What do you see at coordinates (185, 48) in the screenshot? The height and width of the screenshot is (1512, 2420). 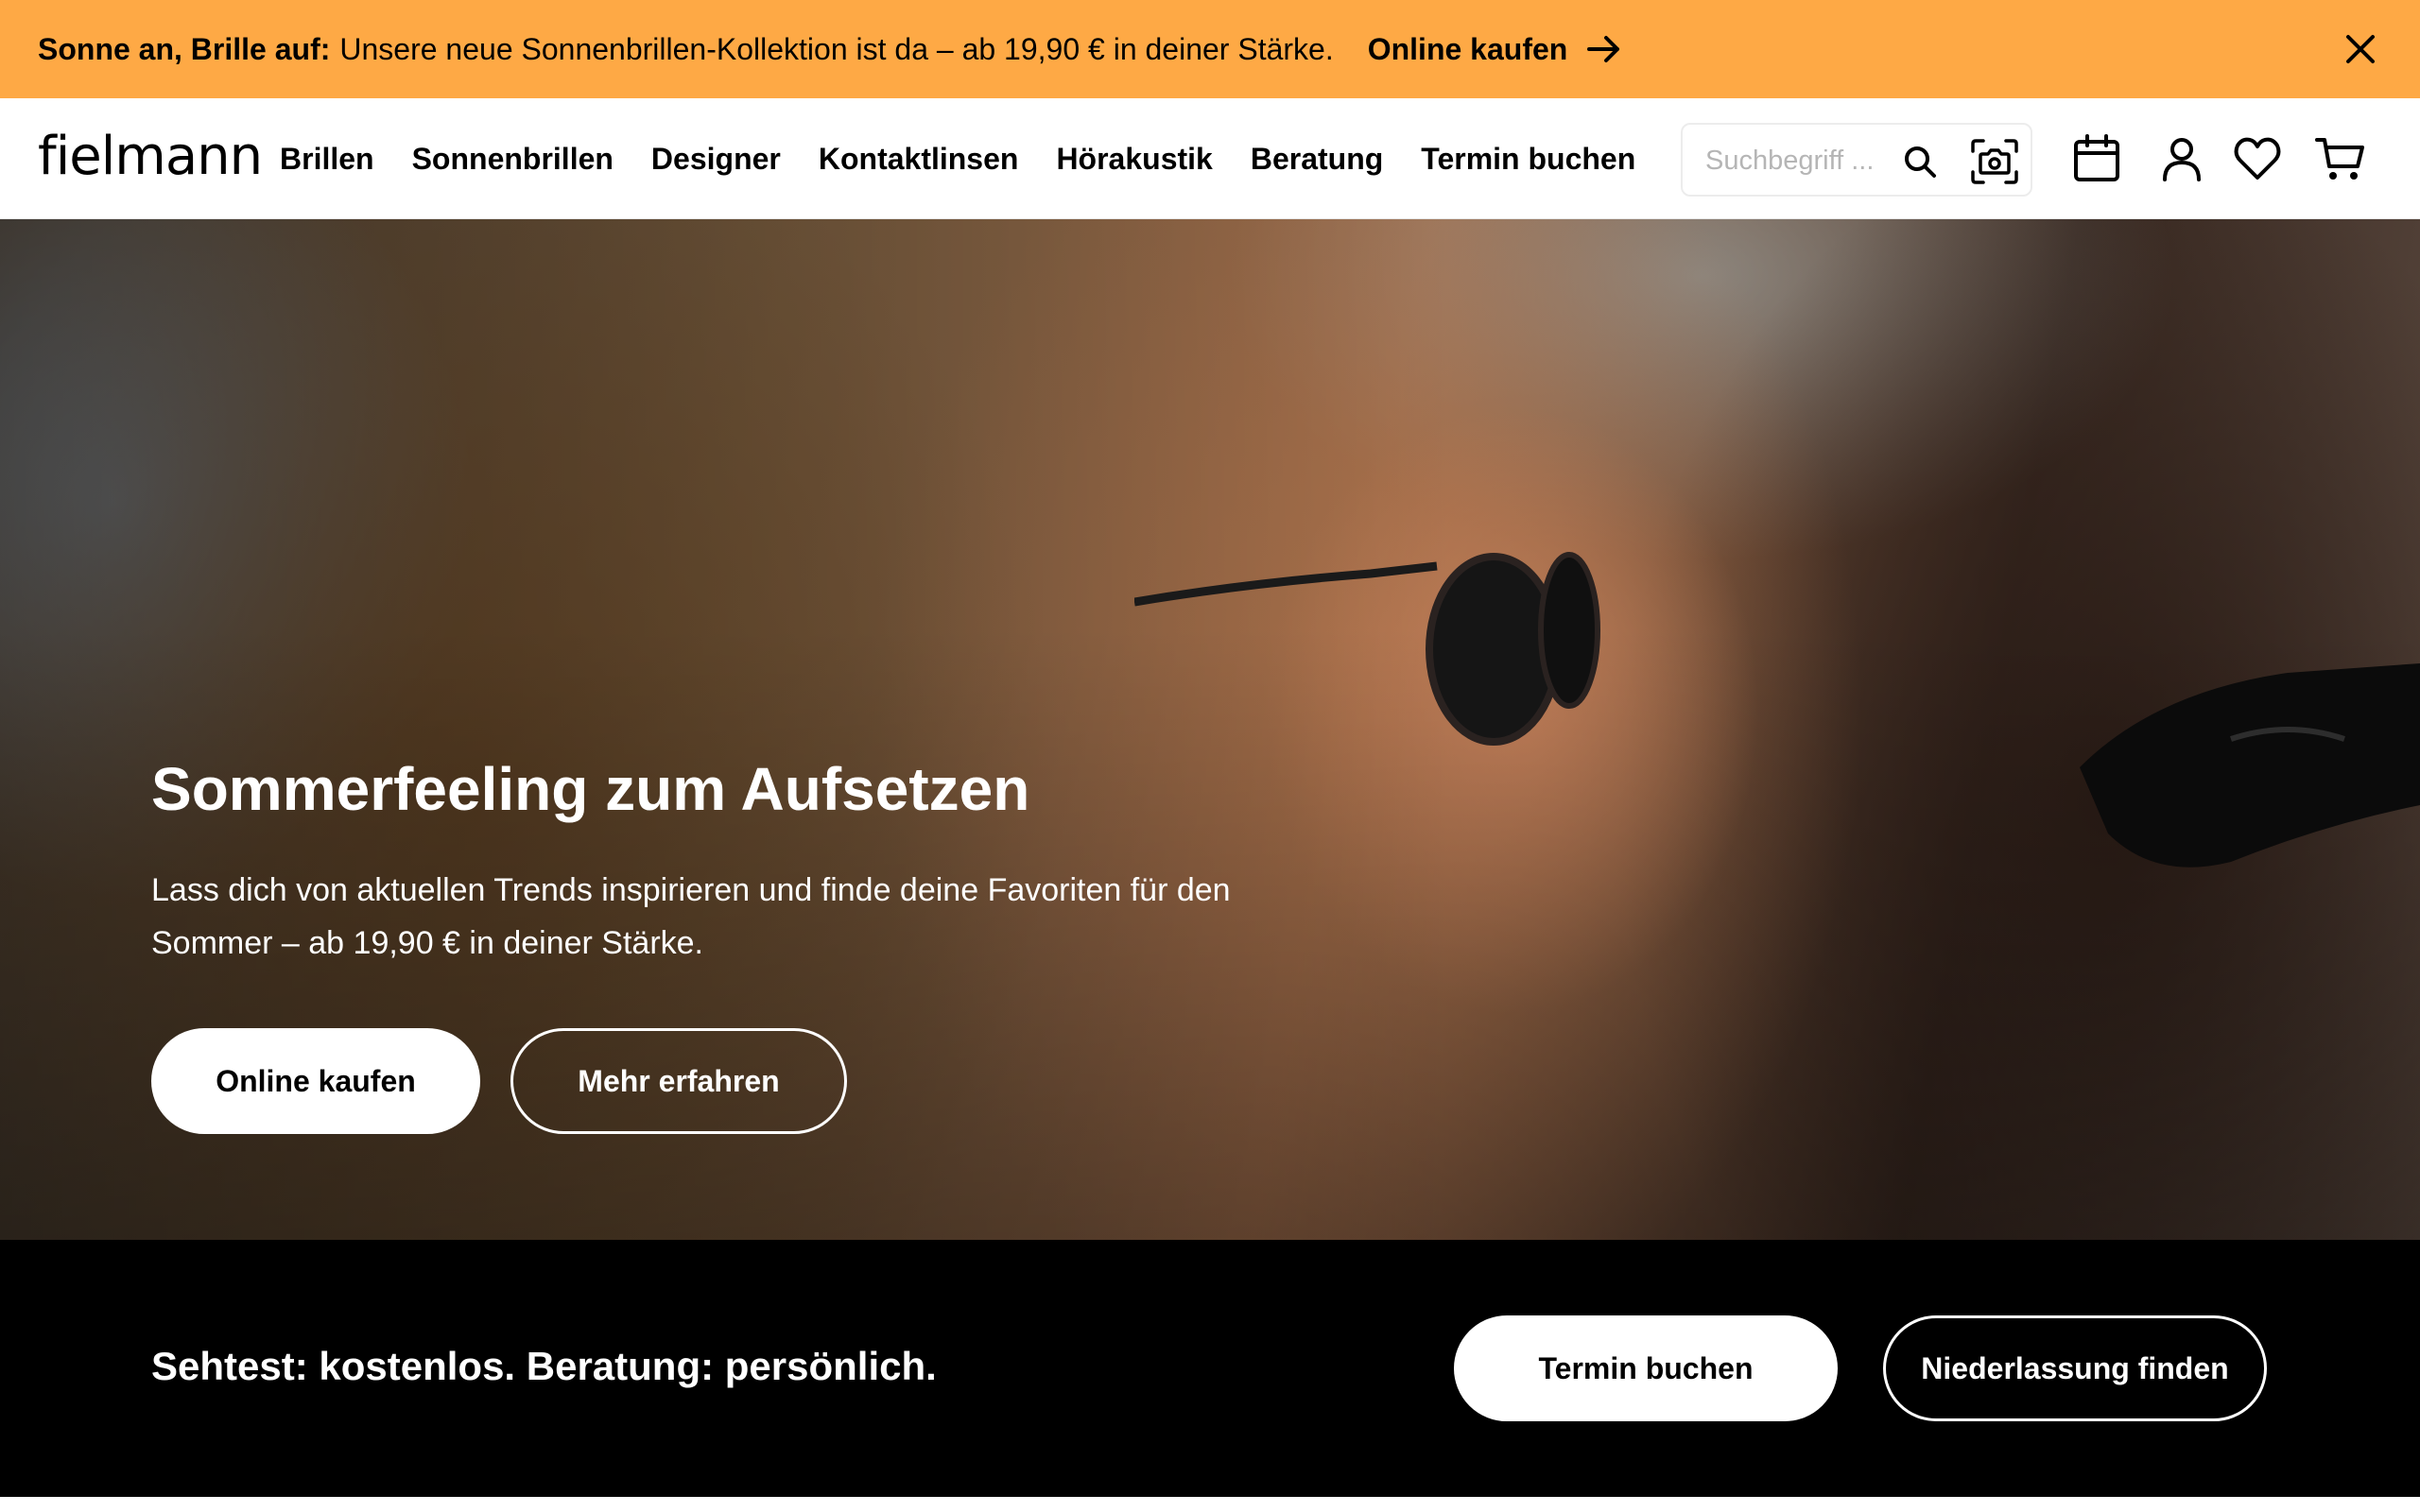 I see `promo-headline: Sonne an, Brille auf:` at bounding box center [185, 48].